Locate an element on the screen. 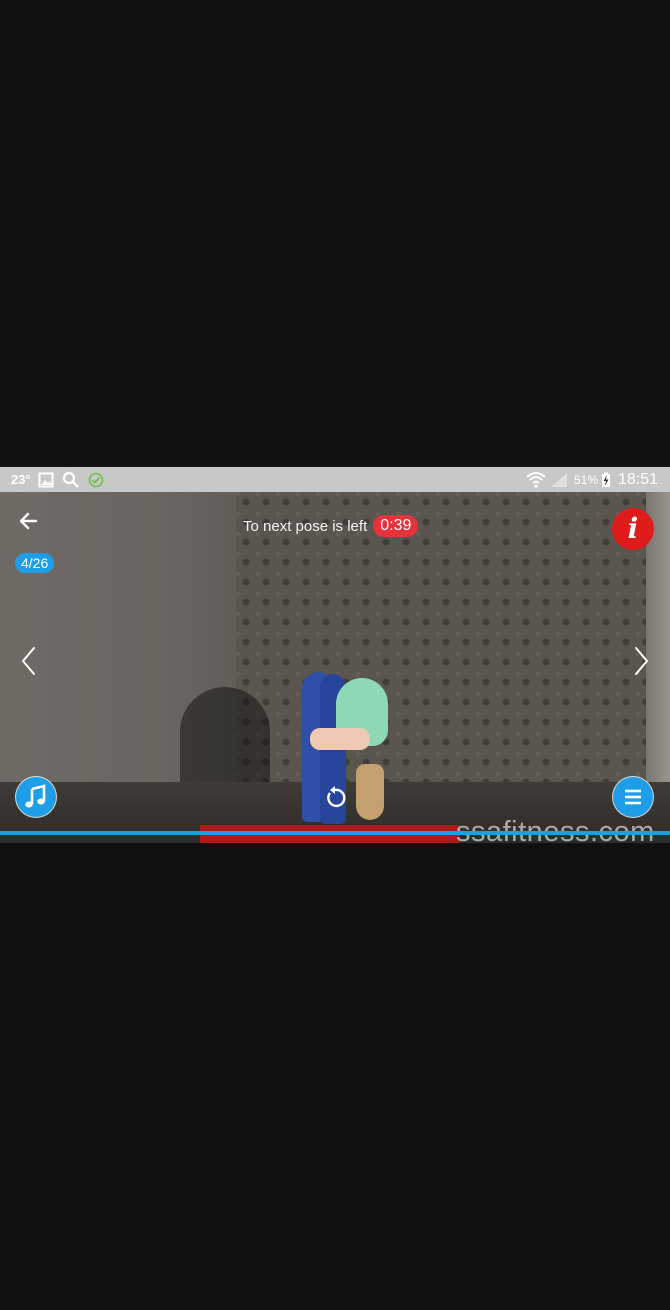  back-arrow-icon is located at coordinates (28, 521).